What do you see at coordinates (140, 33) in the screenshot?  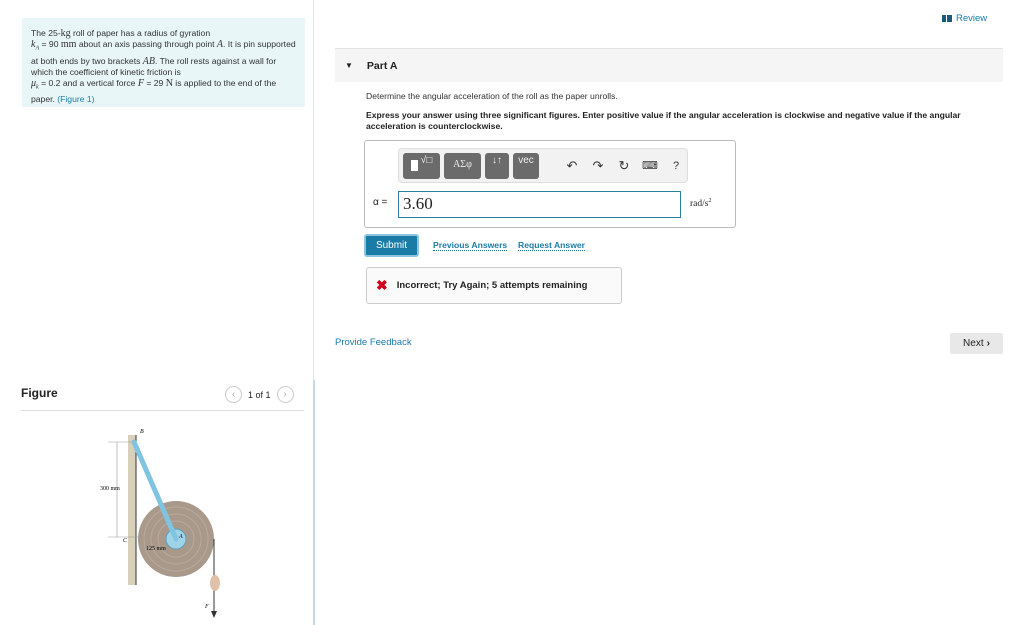 I see `text: roll of paper has a radius of gyration` at bounding box center [140, 33].